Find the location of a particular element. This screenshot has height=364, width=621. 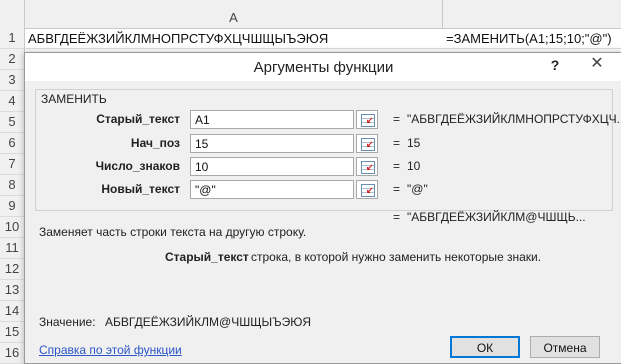

column-header-b is located at coordinates (532, 14).